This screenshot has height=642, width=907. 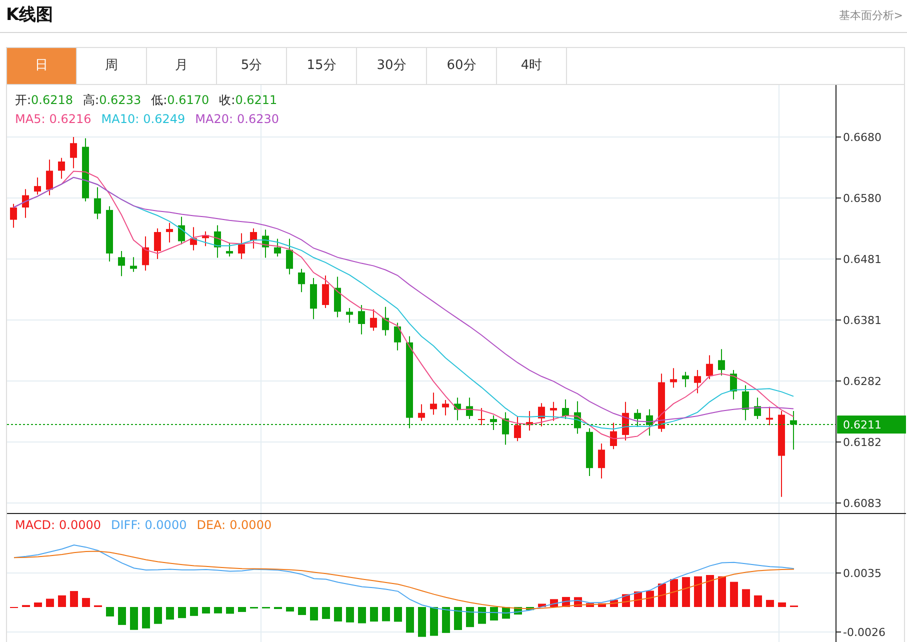 I want to click on axis-label: 0.6282, so click(x=862, y=381).